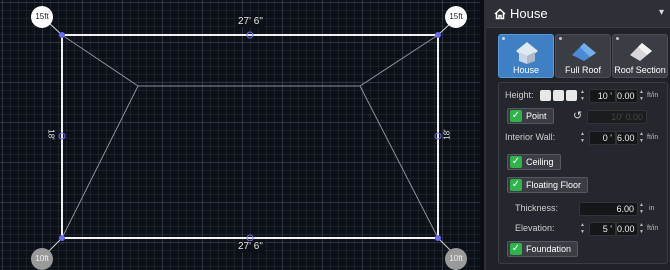 Image resolution: width=670 pixels, height=270 pixels. Describe the element at coordinates (653, 95) in the screenshot. I see `height-unit: ft/in` at that location.